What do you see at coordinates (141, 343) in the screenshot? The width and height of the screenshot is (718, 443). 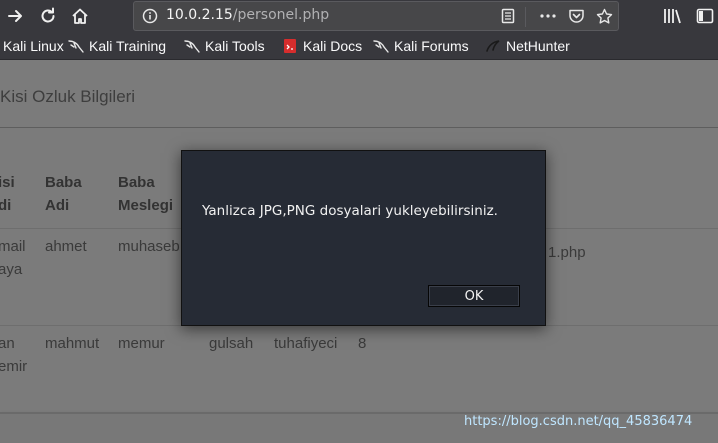 I see `table-cell: memur` at bounding box center [141, 343].